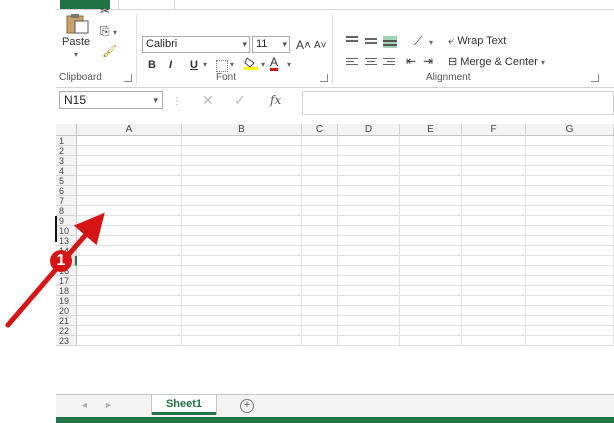  I want to click on borders-icon, so click(222, 66).